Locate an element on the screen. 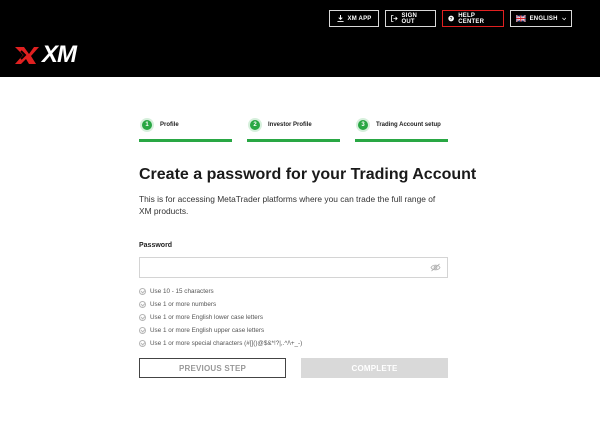 This screenshot has height=439, width=600. requirement-text: Use 1 or more English upper case letters is located at coordinates (207, 330).